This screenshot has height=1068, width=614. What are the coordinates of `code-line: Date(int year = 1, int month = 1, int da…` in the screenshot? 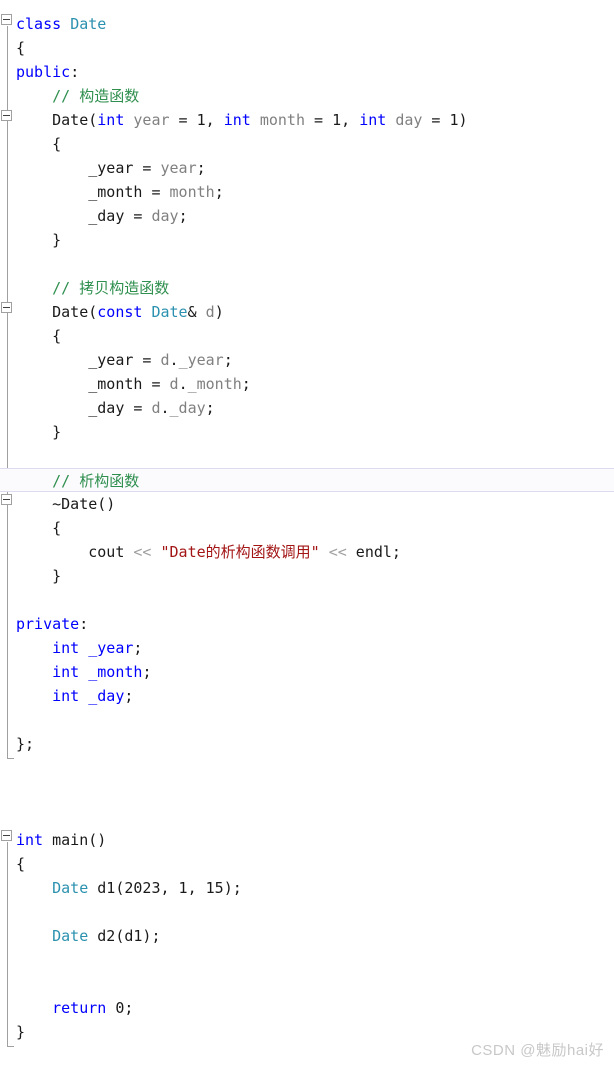 It's located at (307, 120).